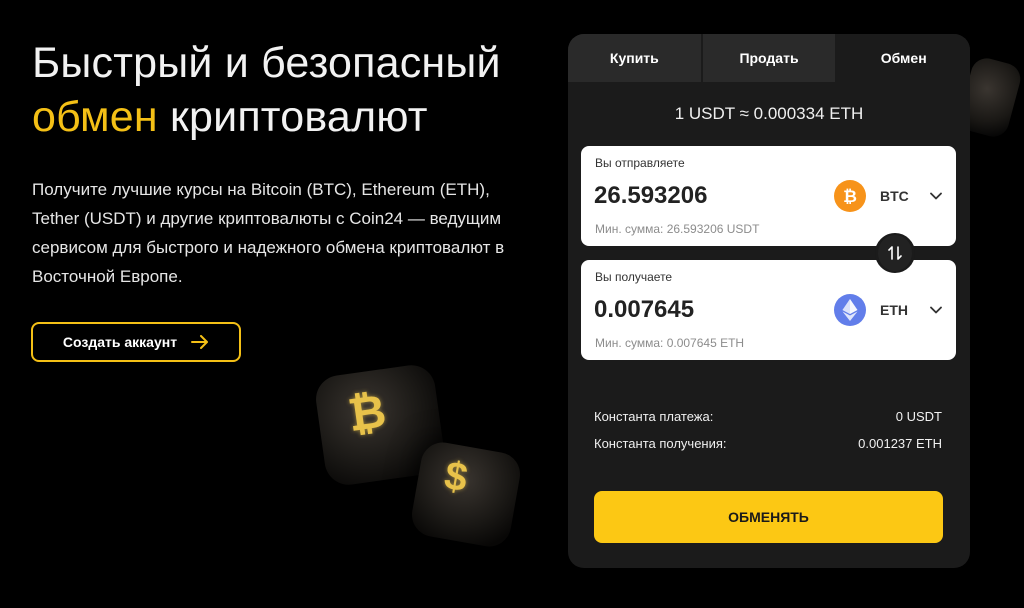 This screenshot has height=608, width=1024. I want to click on exchange-tabs: Купить Продать Обмен, so click(769, 58).